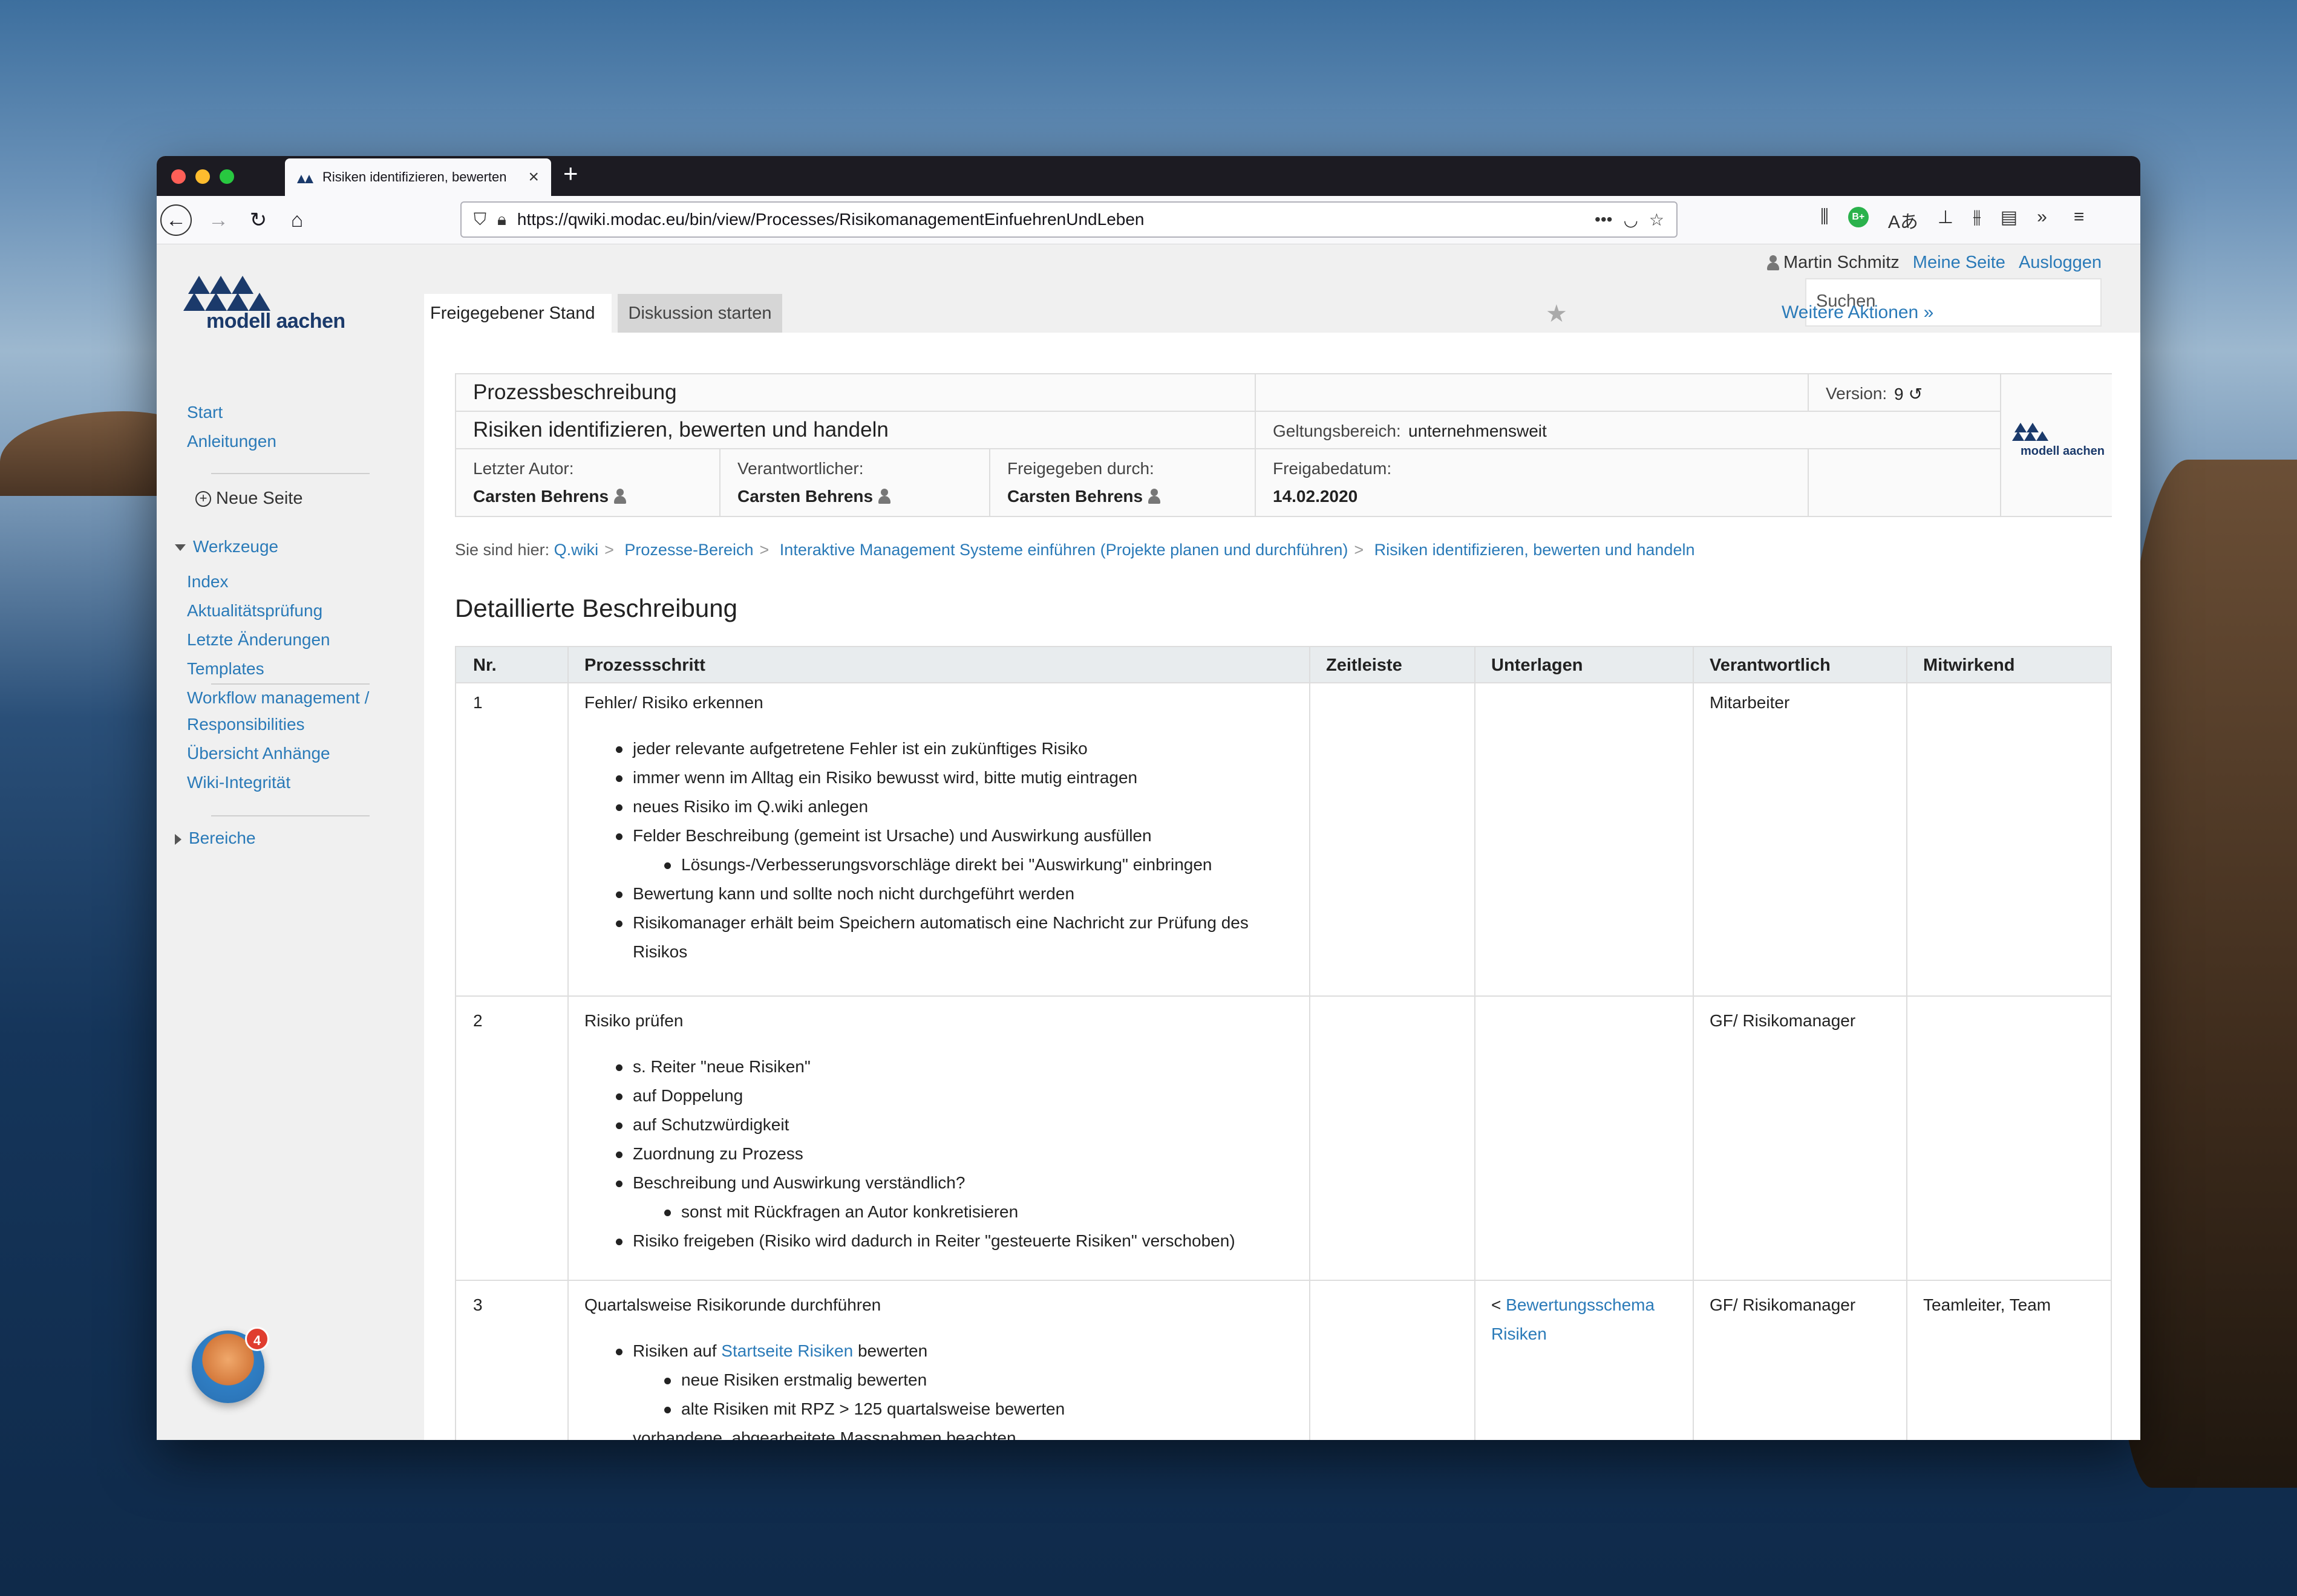  What do you see at coordinates (202, 176) in the screenshot?
I see `minimize-window-button` at bounding box center [202, 176].